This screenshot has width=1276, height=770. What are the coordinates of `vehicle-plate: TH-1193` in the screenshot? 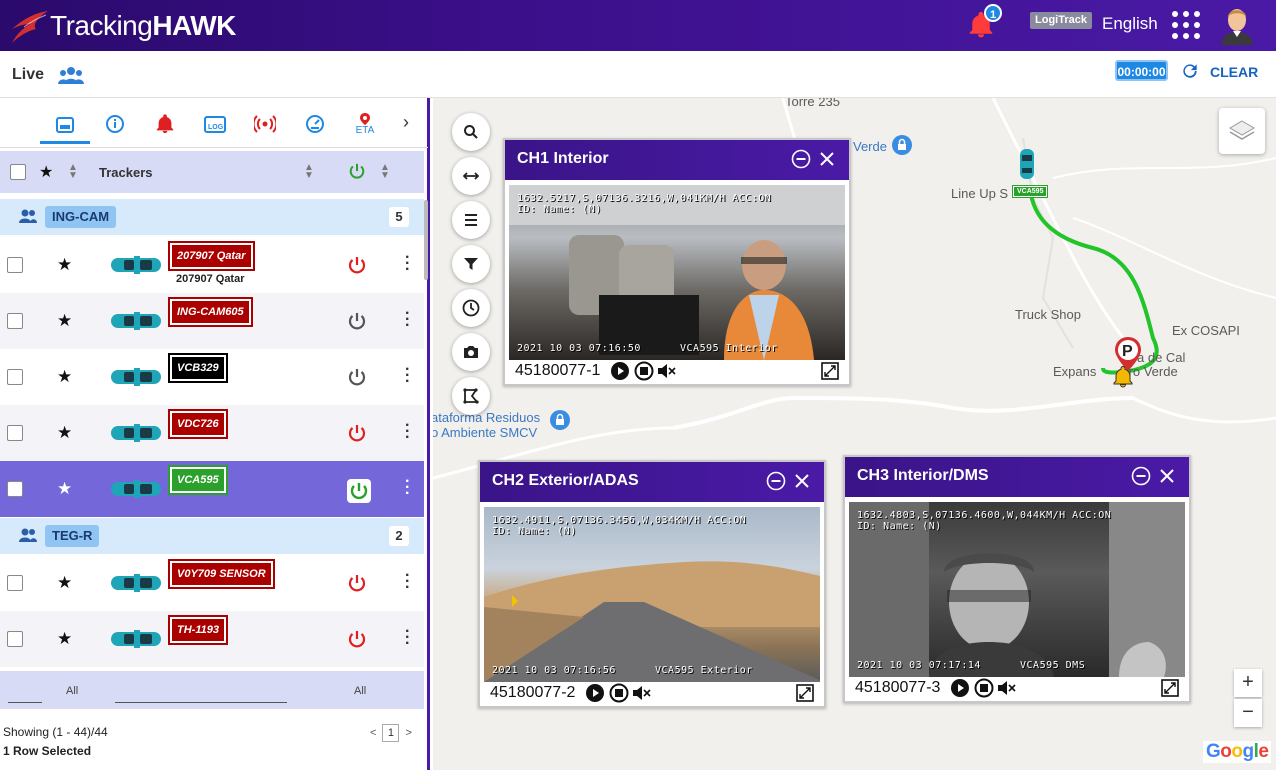 It's located at (198, 630).